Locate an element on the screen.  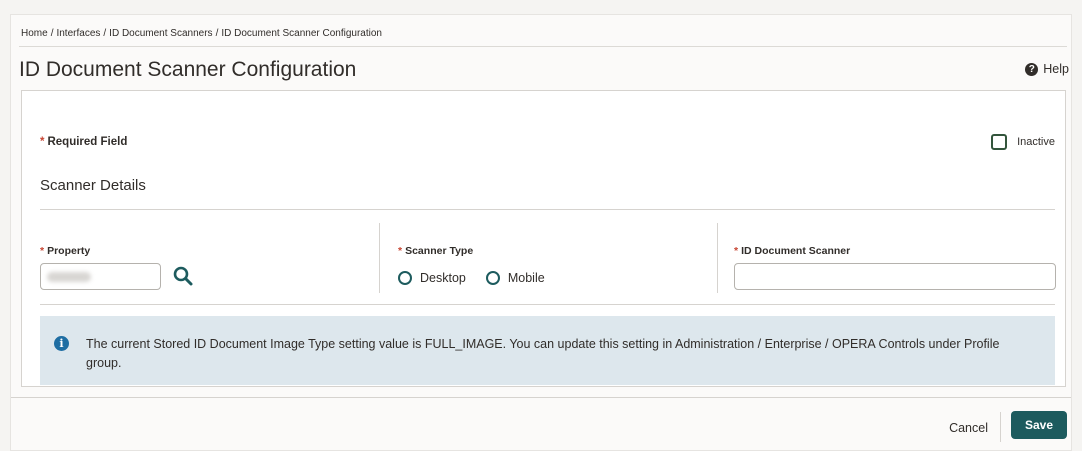
radio-desktop is located at coordinates (405, 278).